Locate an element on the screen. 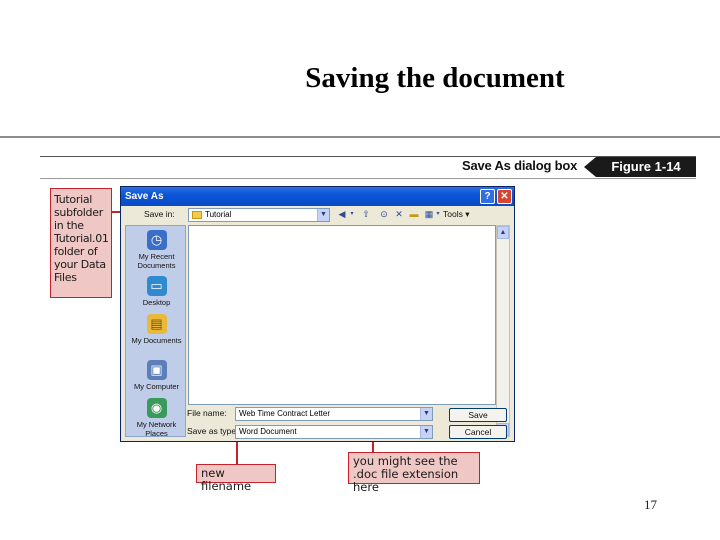 The image size is (720, 540). scrollbar: ▲ ▼ is located at coordinates (503, 331).